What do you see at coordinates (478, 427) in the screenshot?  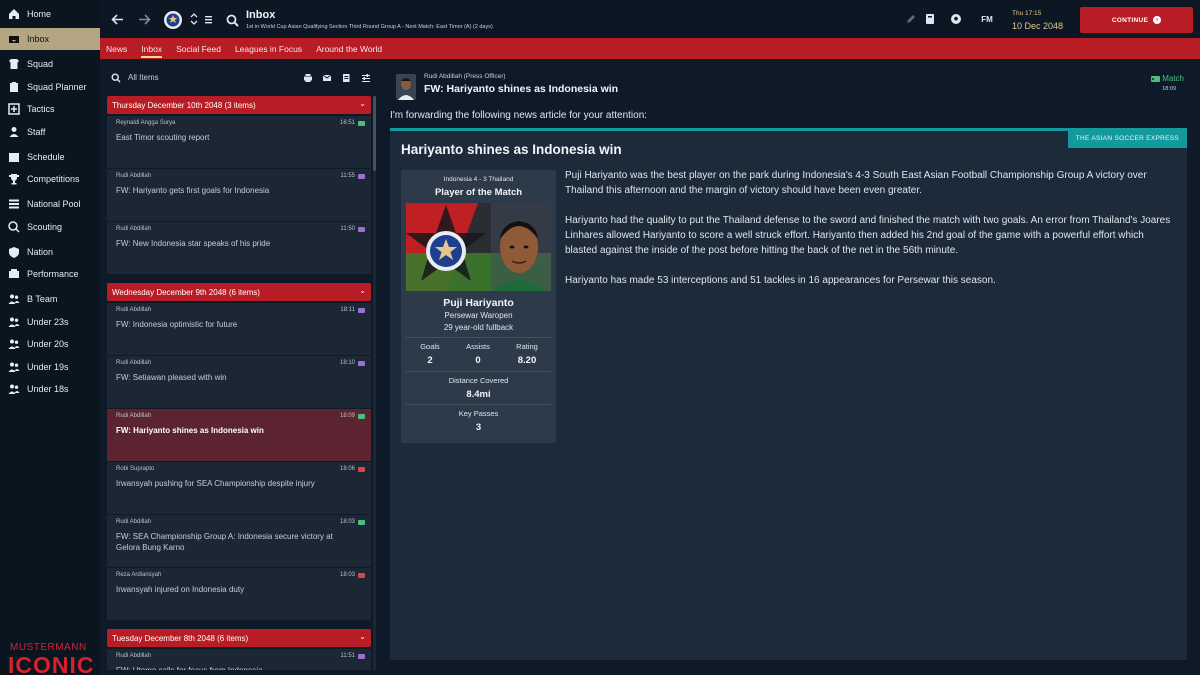 I see `stat-value: 3` at bounding box center [478, 427].